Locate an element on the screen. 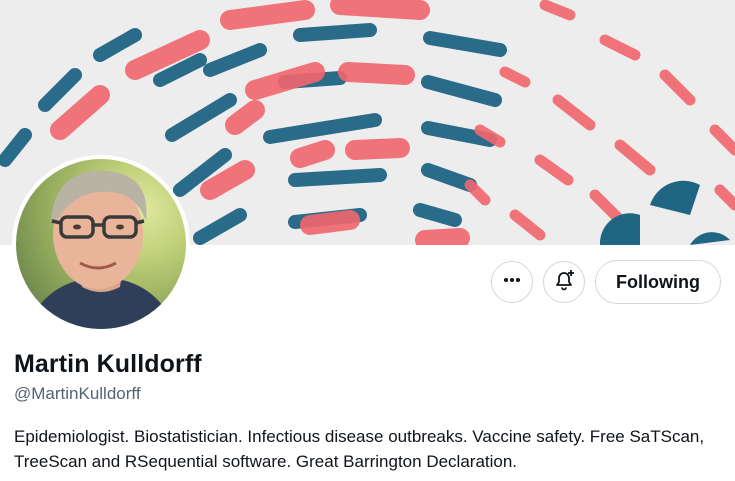  profile-handle: @MartinKulldorff is located at coordinates (77, 393).